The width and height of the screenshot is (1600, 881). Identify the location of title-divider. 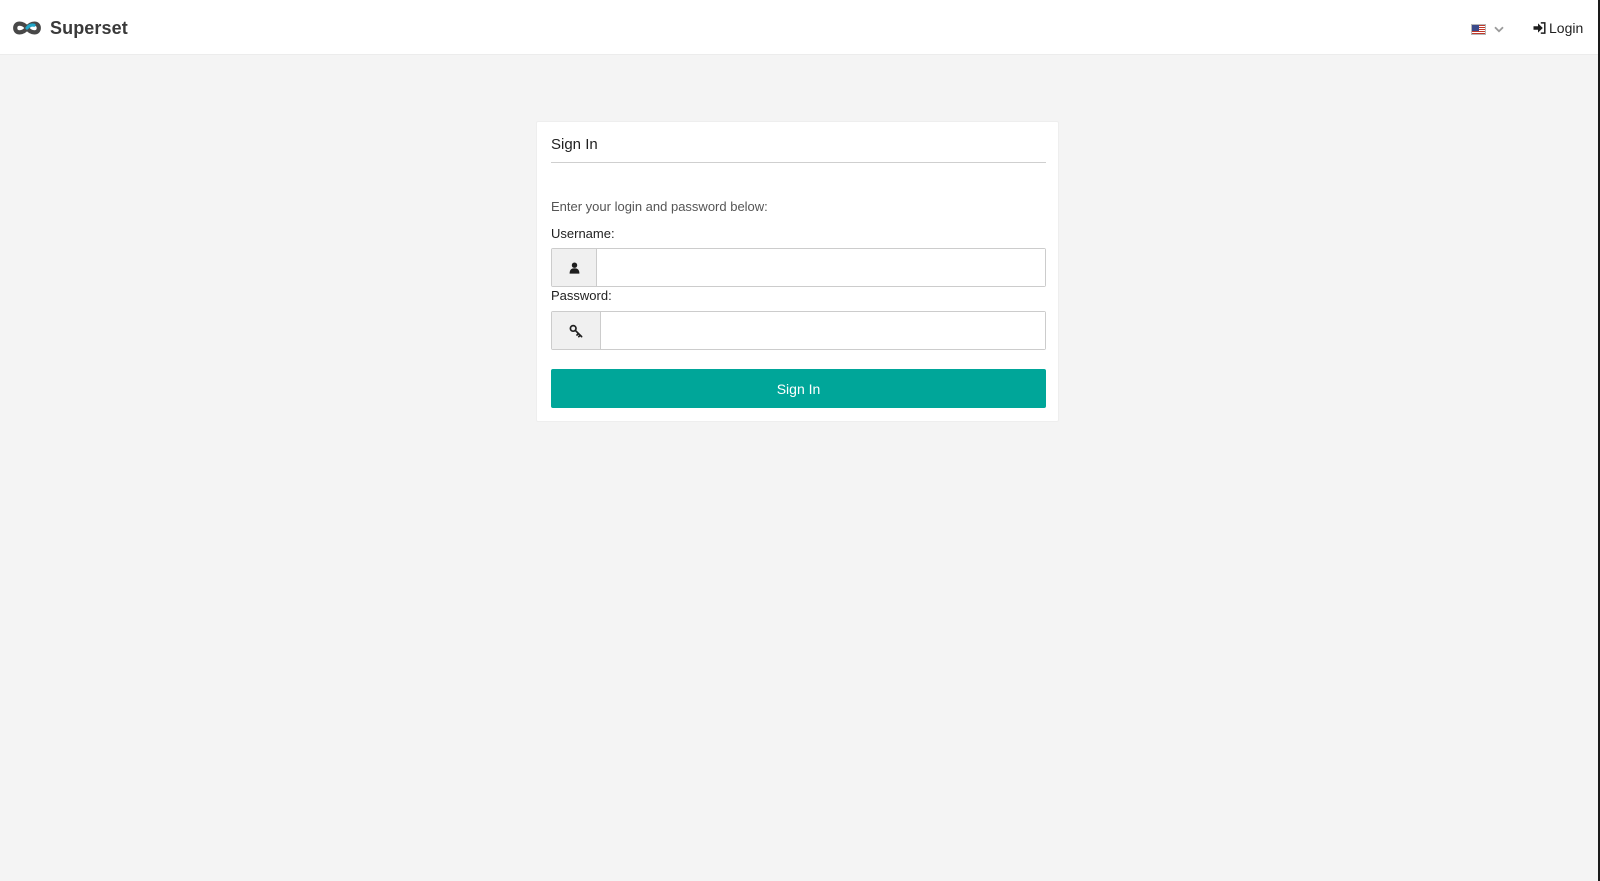
(798, 162).